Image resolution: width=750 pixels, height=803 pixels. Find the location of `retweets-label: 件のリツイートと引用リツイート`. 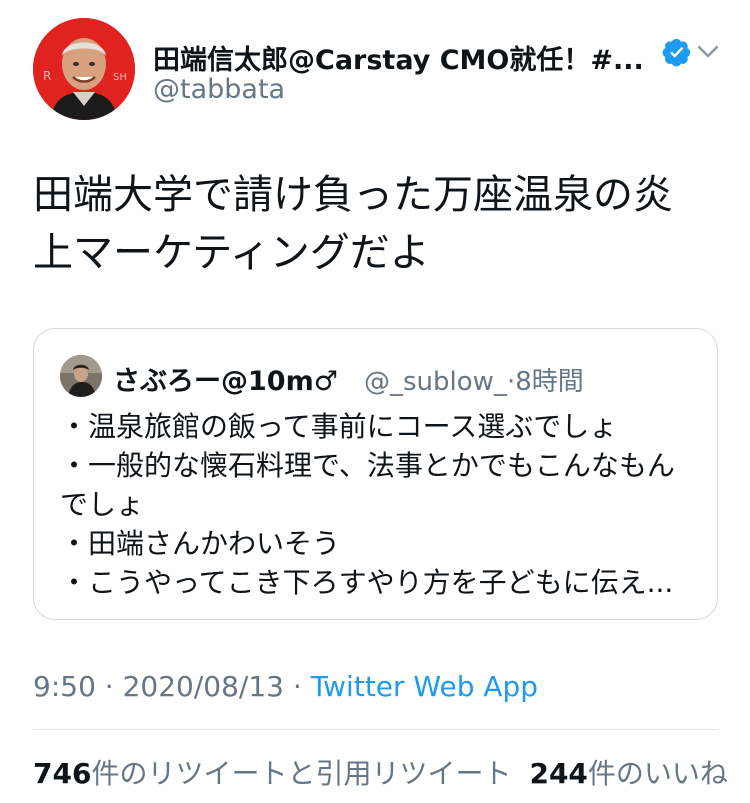

retweets-label: 件のリツイートと引用リツイート is located at coordinates (301, 773).